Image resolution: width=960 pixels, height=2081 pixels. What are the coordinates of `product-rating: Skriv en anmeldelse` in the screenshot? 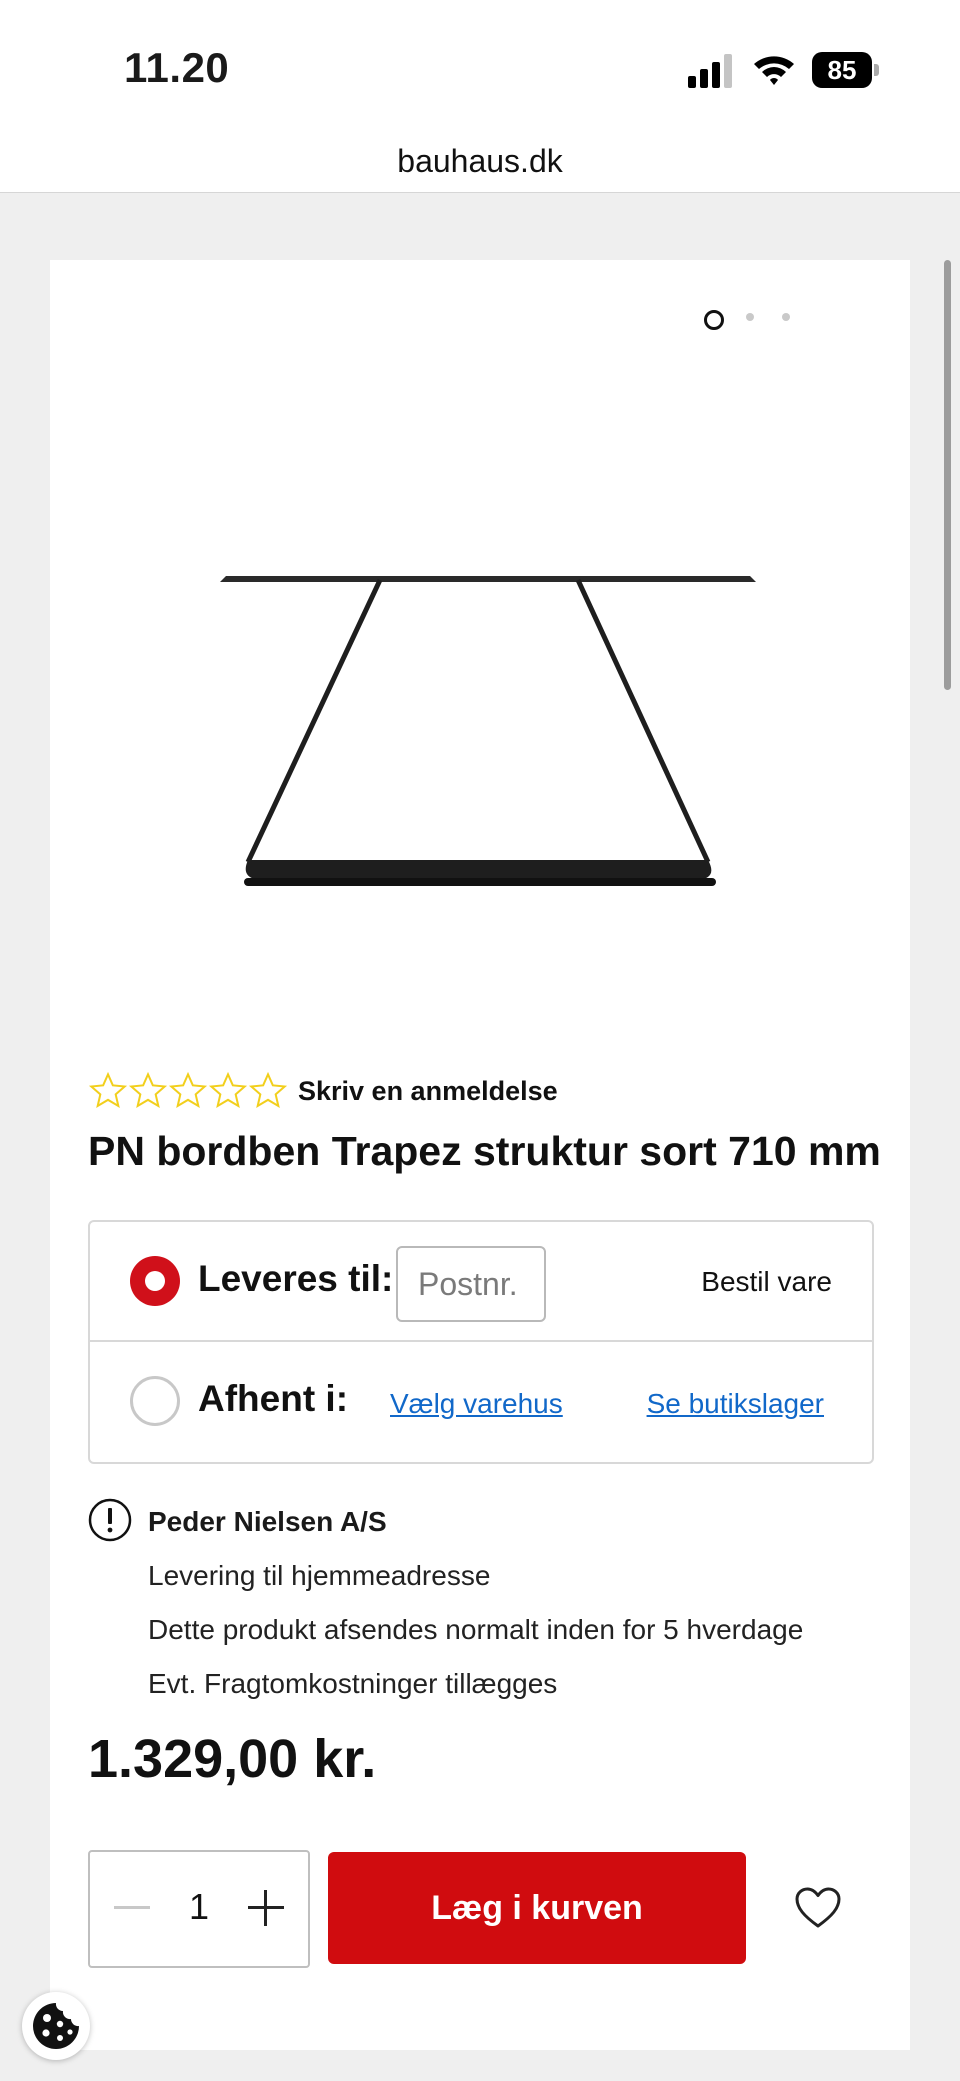 It's located at (323, 1091).